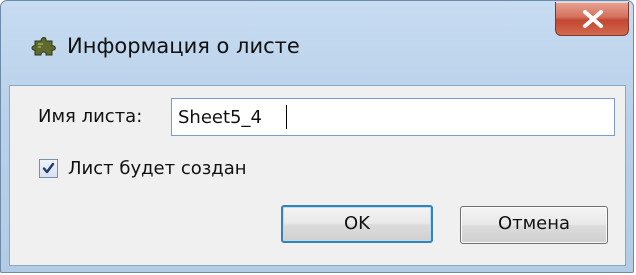 The width and height of the screenshot is (636, 275). I want to click on text-caret, so click(286, 117).